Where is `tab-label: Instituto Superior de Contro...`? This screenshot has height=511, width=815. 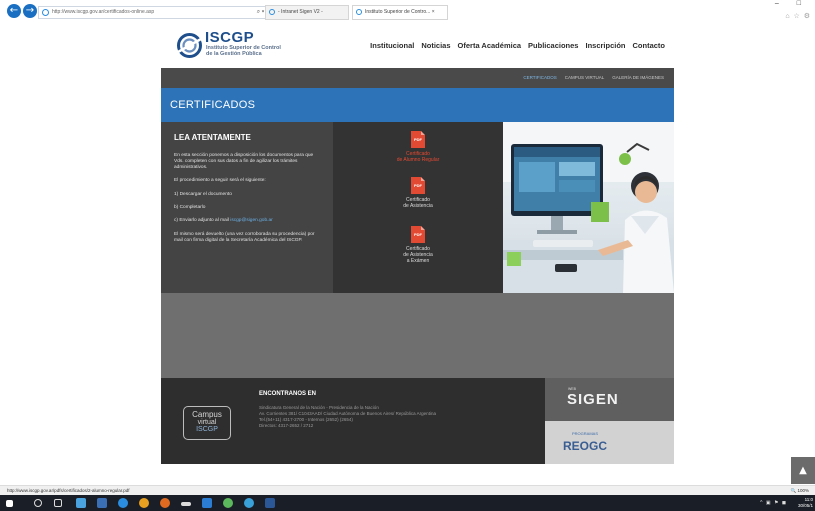
tab-label: Instituto Superior de Contro... is located at coordinates (398, 12).